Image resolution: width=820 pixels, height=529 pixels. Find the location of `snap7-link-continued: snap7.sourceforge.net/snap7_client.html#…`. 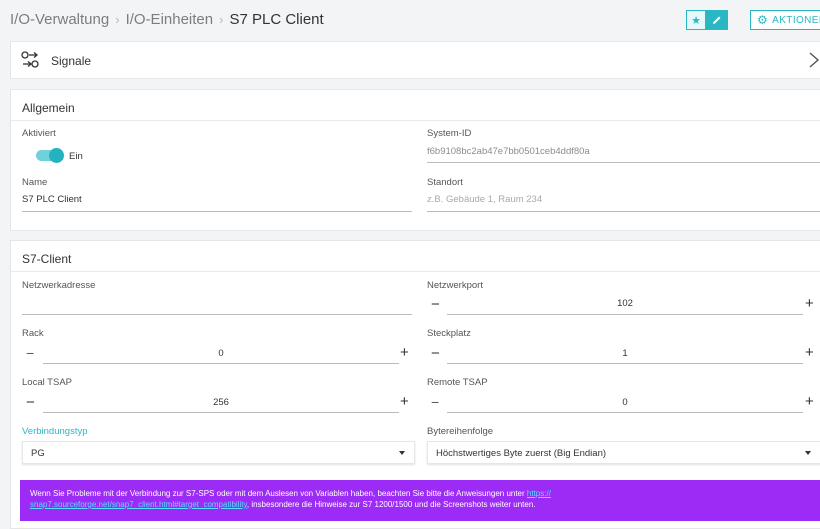

snap7-link-continued: snap7.sourceforge.net/snap7_client.html#… is located at coordinates (138, 504).